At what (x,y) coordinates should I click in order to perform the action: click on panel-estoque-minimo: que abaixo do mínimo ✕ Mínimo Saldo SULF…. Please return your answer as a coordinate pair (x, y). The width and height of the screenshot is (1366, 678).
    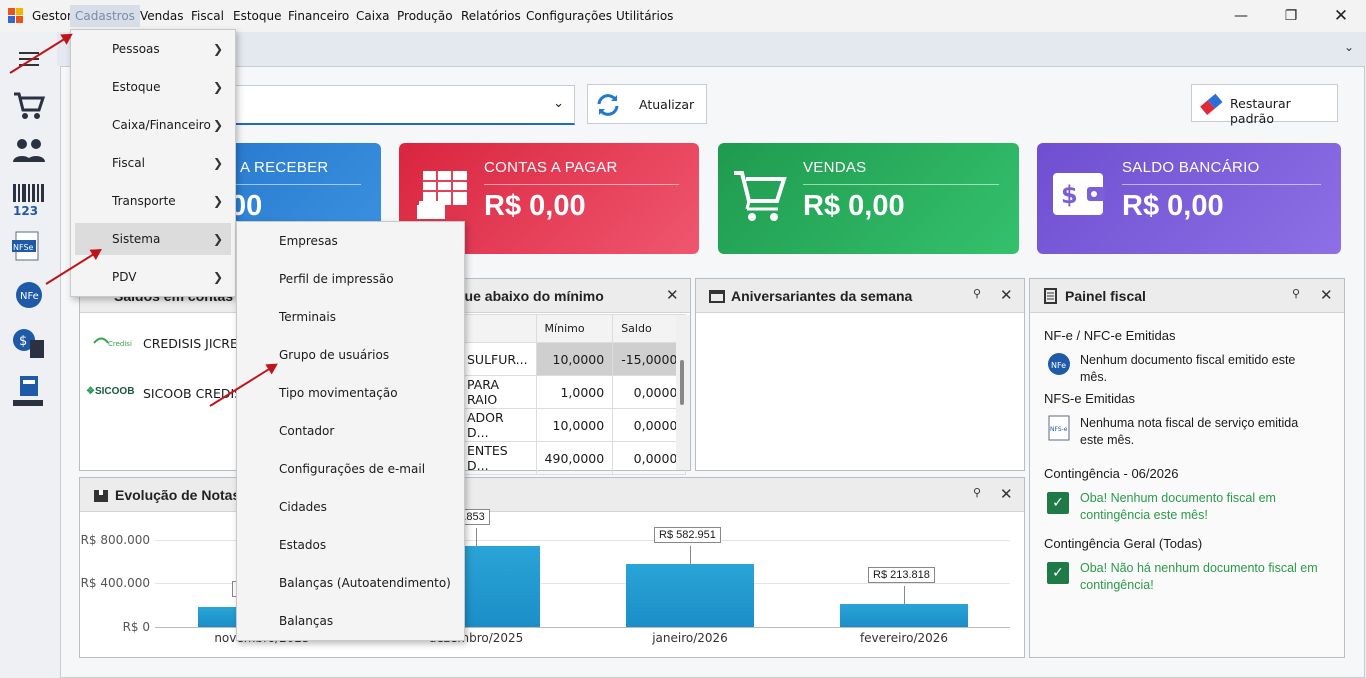
    Looking at the image, I should click on (573, 376).